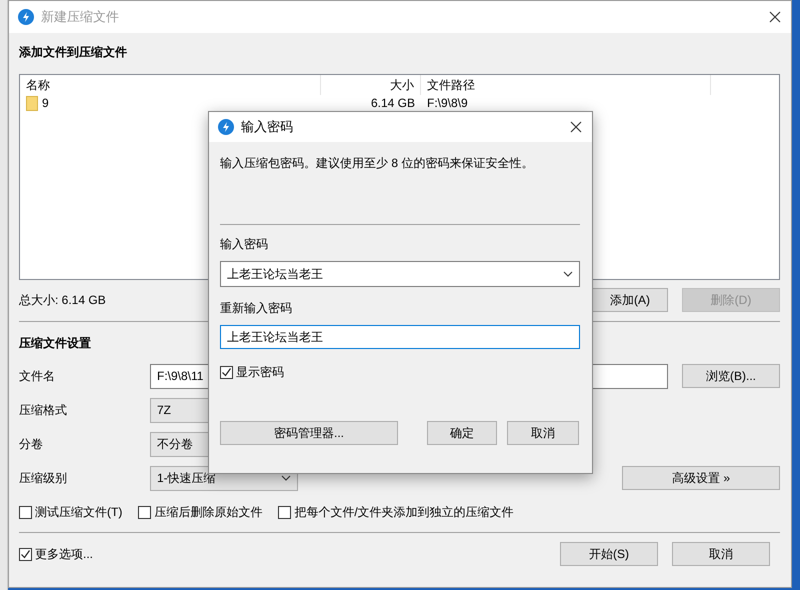  I want to click on field-label: 重新输入密码, so click(256, 308).